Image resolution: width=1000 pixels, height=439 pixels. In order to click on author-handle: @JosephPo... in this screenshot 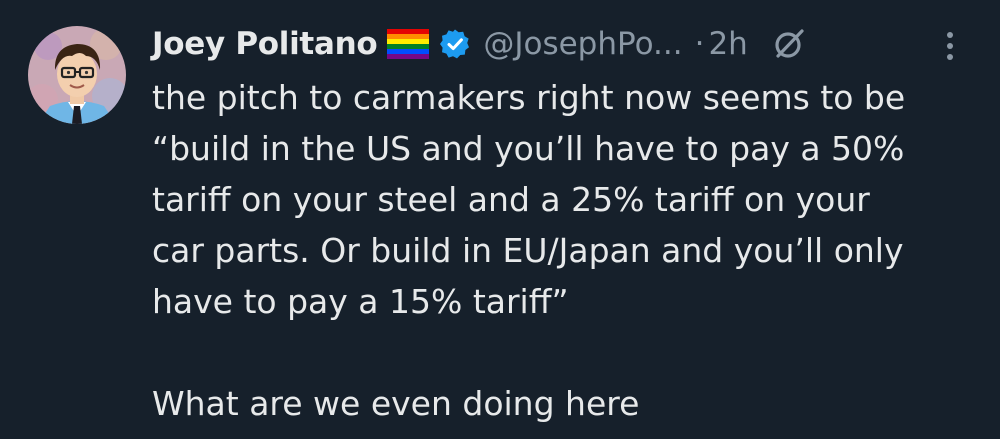, I will do `click(582, 44)`.